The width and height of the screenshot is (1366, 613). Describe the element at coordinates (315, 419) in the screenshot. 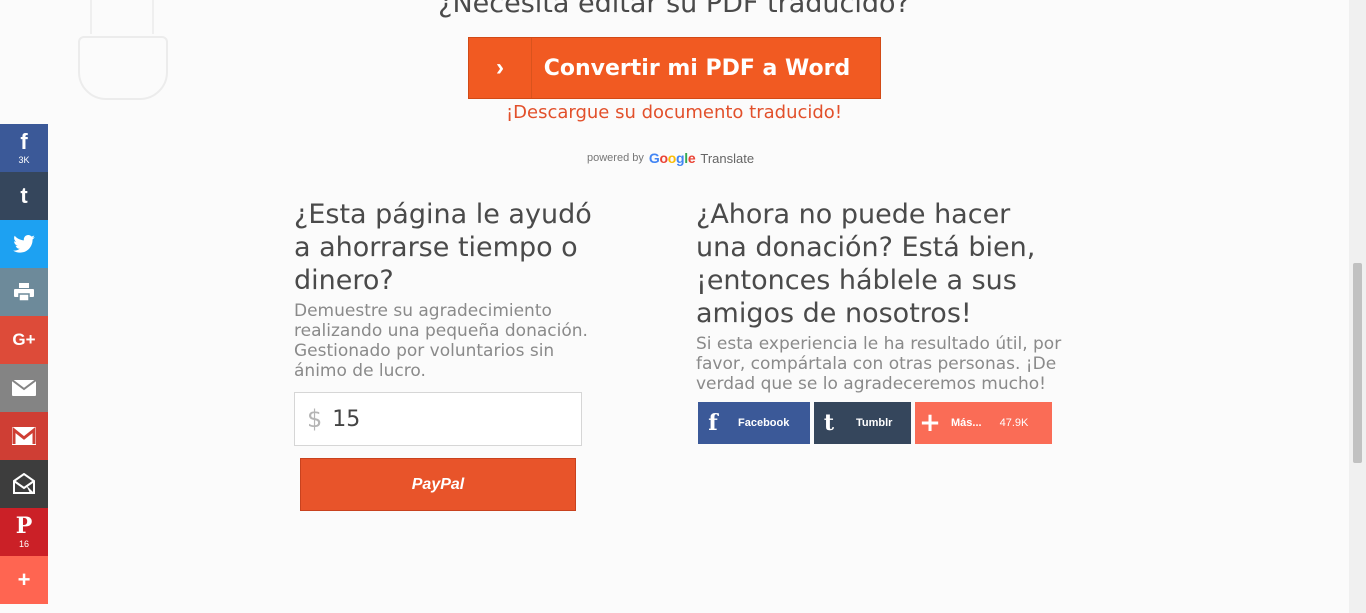

I see `currency-symbol: $` at that location.